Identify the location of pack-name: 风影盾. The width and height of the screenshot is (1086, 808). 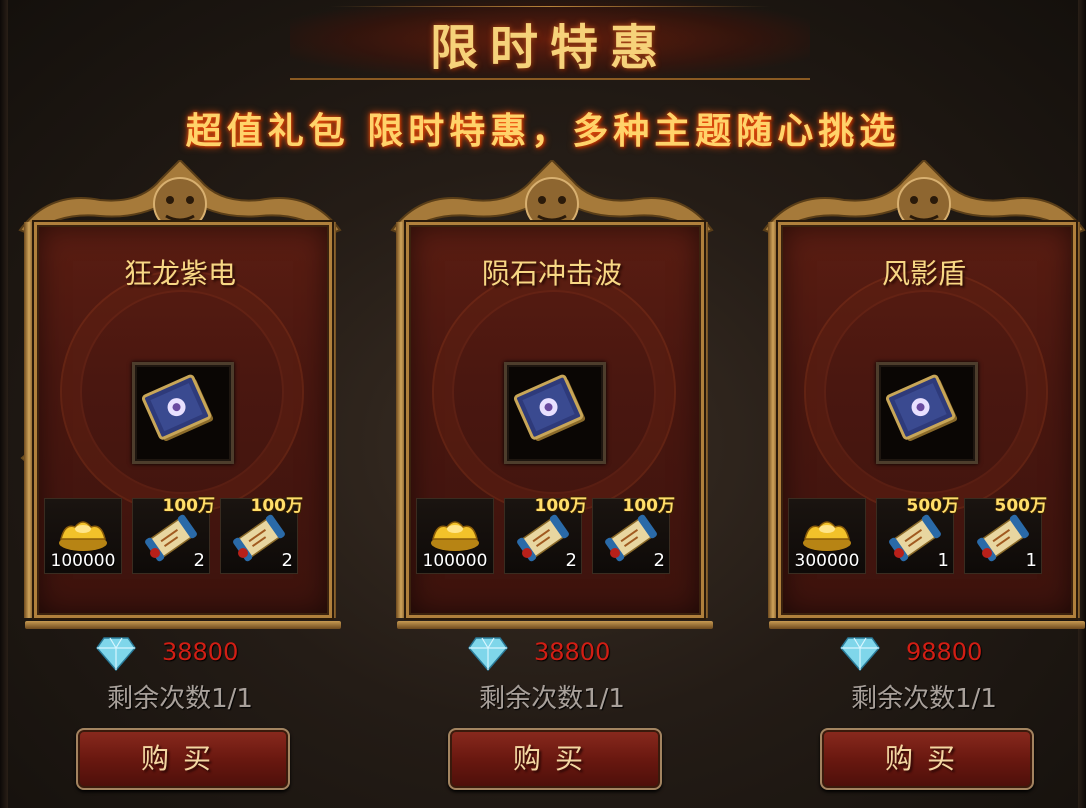
(923, 273).